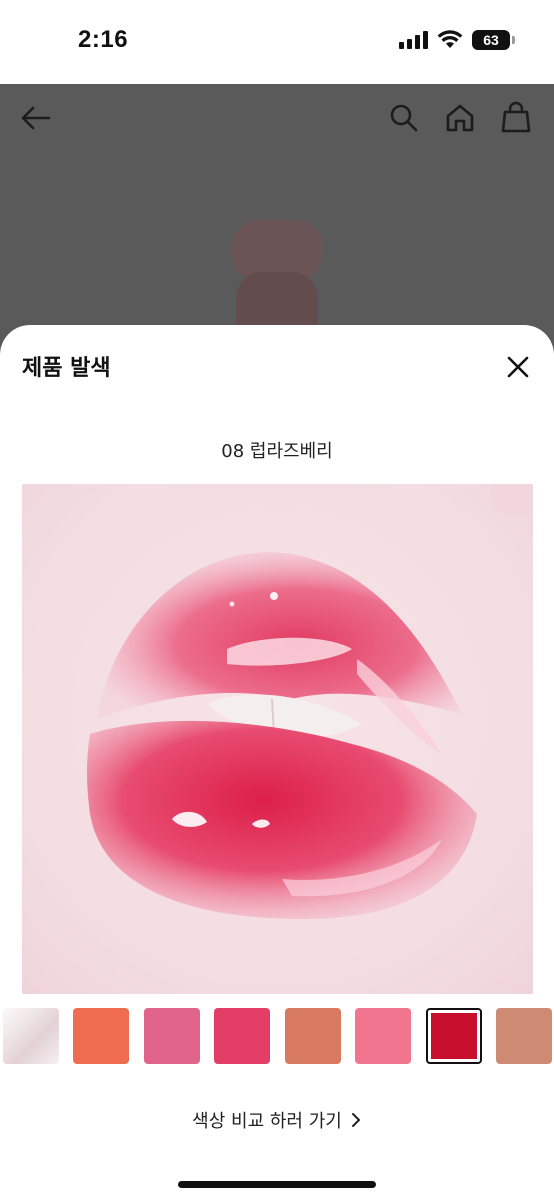 The height and width of the screenshot is (1200, 554). I want to click on compare-colors-label: 색상 비교 하러 가기, so click(267, 1121).